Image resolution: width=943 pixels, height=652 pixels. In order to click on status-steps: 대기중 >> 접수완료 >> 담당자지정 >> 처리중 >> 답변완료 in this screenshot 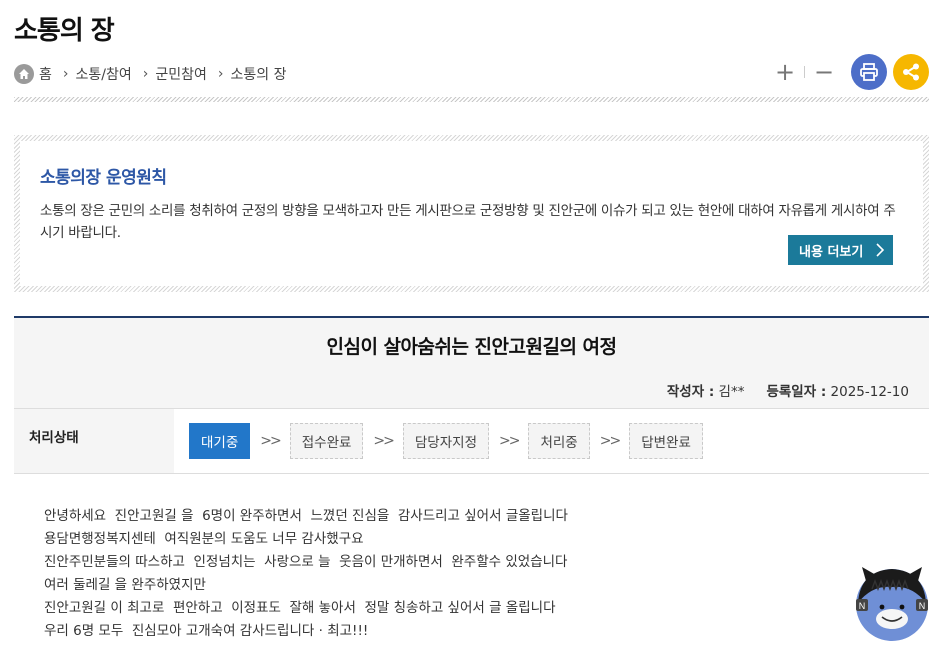, I will do `click(438, 441)`.